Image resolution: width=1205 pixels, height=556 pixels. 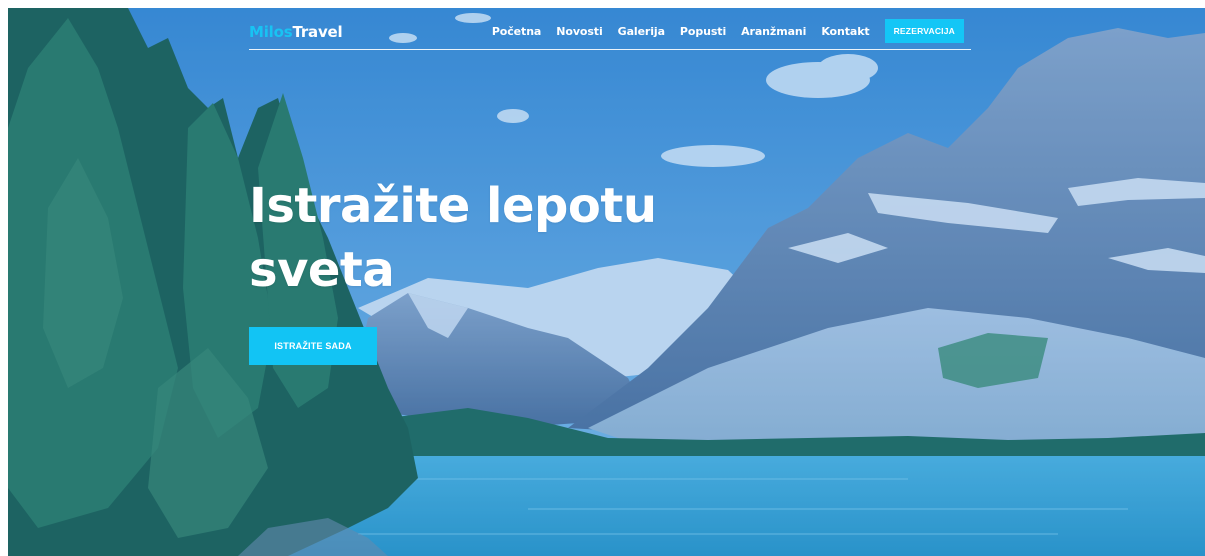 I want to click on hero-title-line-2: sveta, so click(x=322, y=270).